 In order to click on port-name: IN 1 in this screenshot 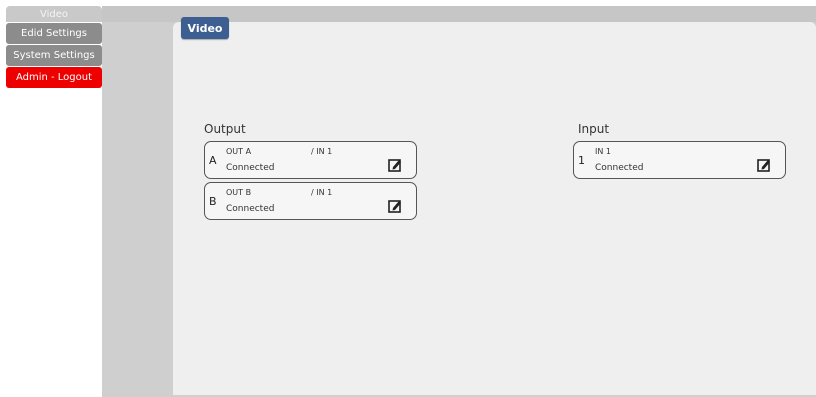, I will do `click(603, 151)`.